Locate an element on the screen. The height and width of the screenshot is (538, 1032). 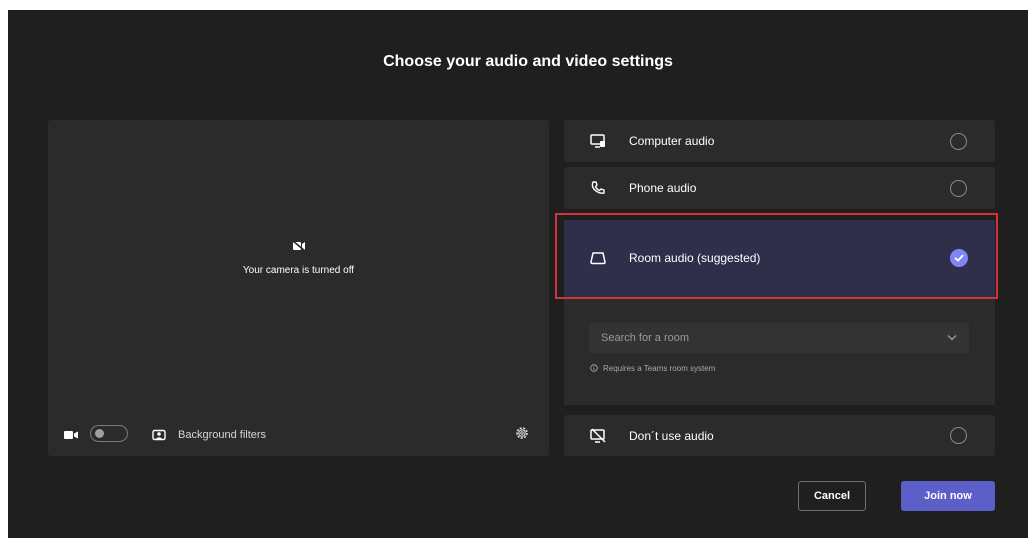
room-requirement-note: Requires a Teams room system is located at coordinates (652, 368).